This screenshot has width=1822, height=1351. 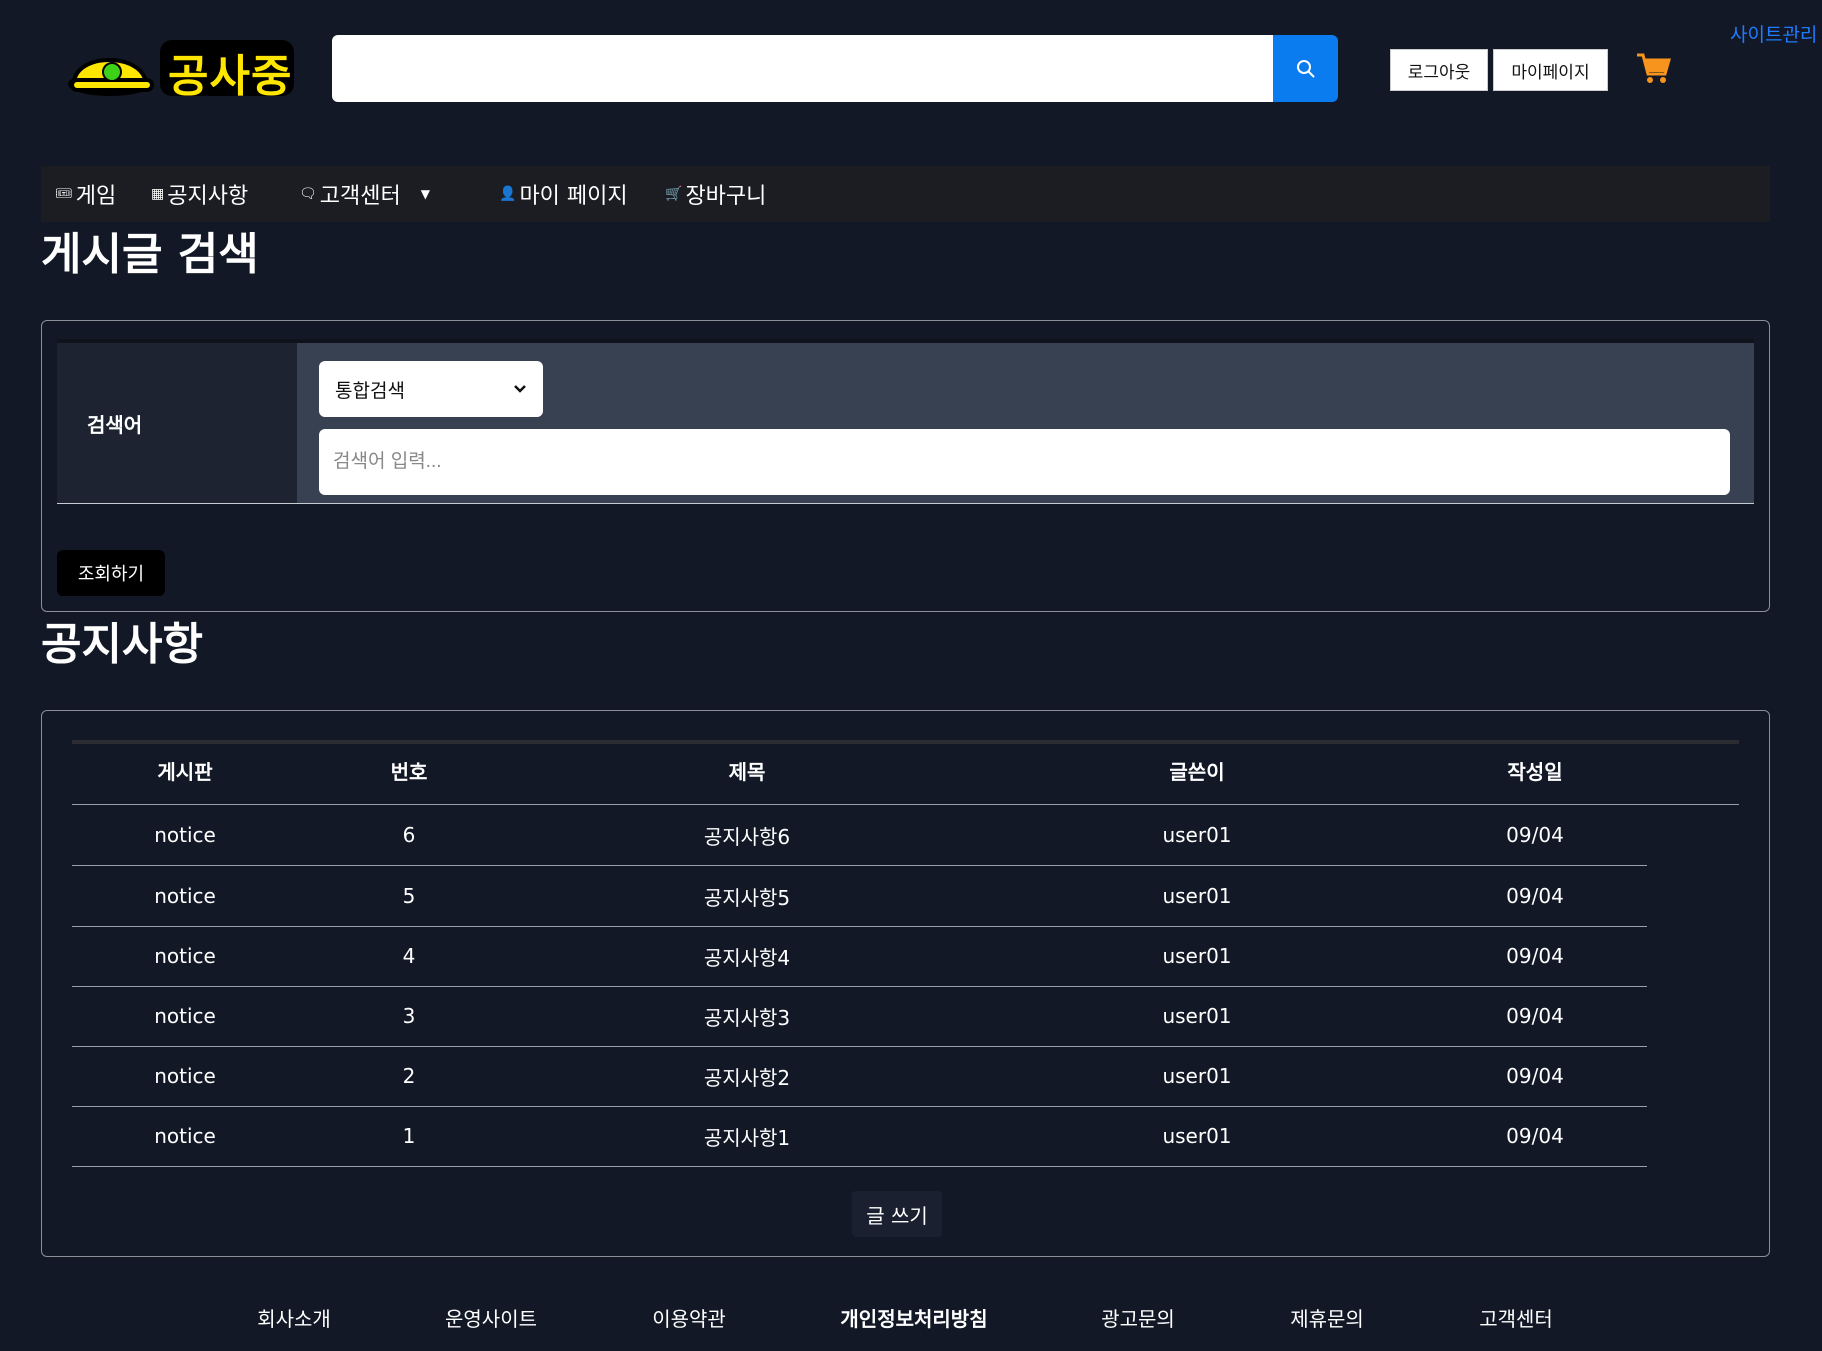 I want to click on chat-icon: 🗨, so click(x=308, y=194).